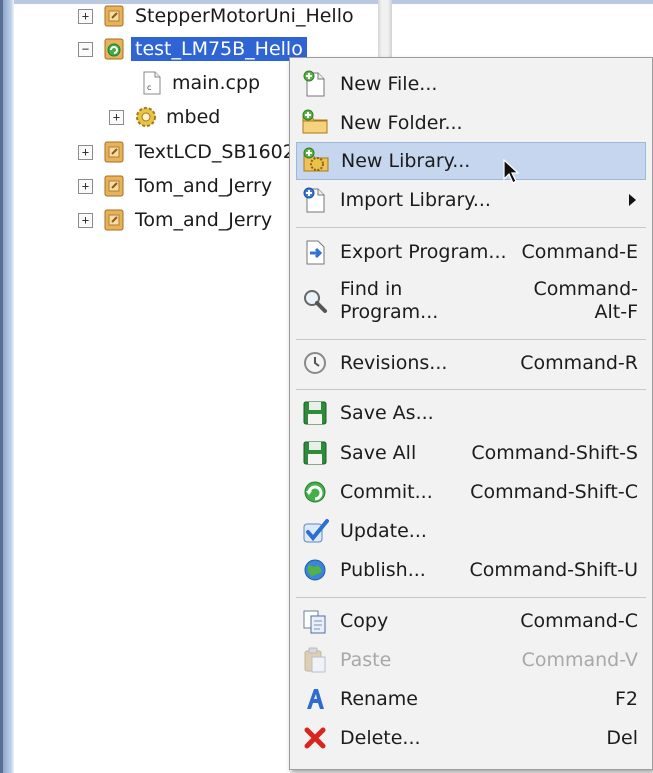  I want to click on tree-item-main-cpp: c main.cpp, so click(200, 83).